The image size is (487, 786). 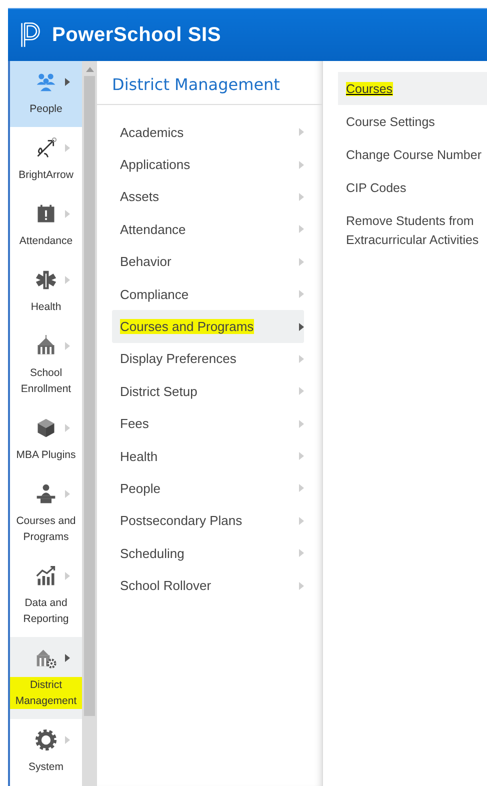 I want to click on menu-item: School Rollover, so click(x=208, y=585).